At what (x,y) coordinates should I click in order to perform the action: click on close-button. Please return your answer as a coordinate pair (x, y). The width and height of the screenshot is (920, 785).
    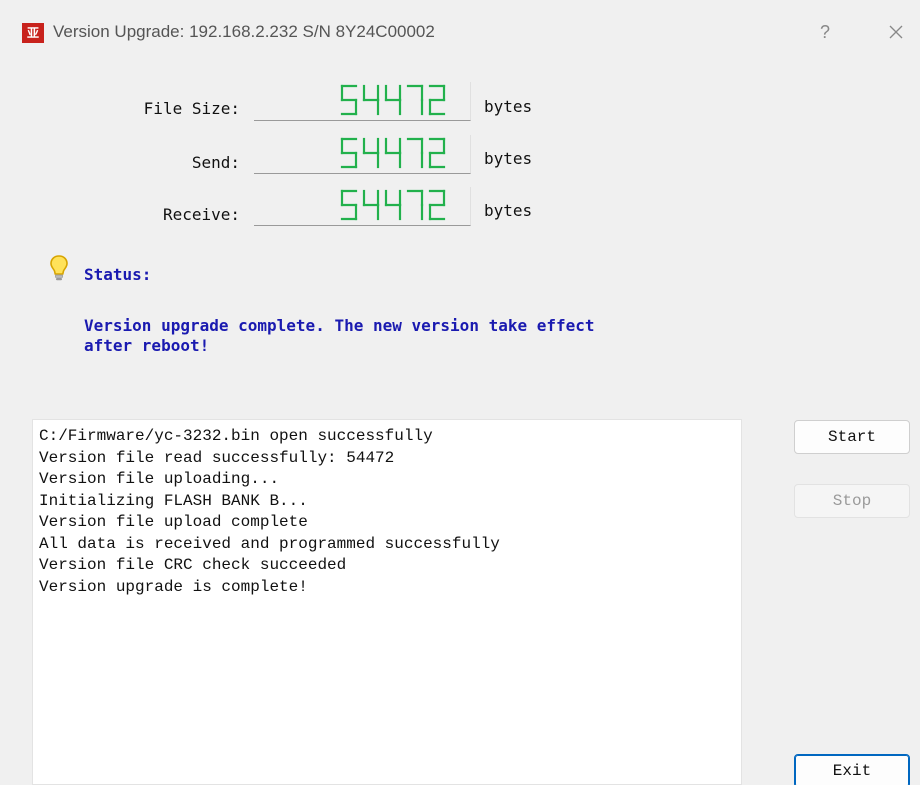
    Looking at the image, I should click on (896, 32).